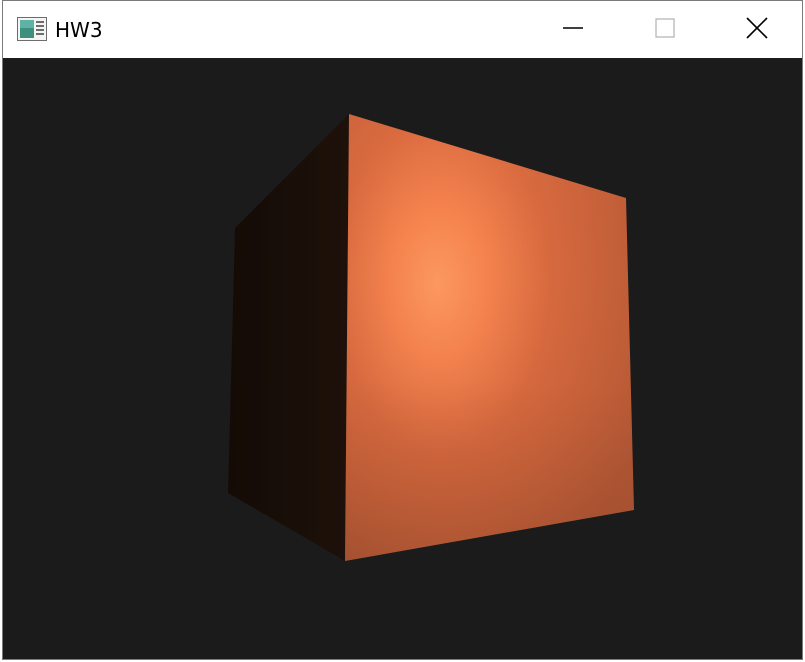 The image size is (805, 662). What do you see at coordinates (402, 29) in the screenshot?
I see `title-bar: HW3` at bounding box center [402, 29].